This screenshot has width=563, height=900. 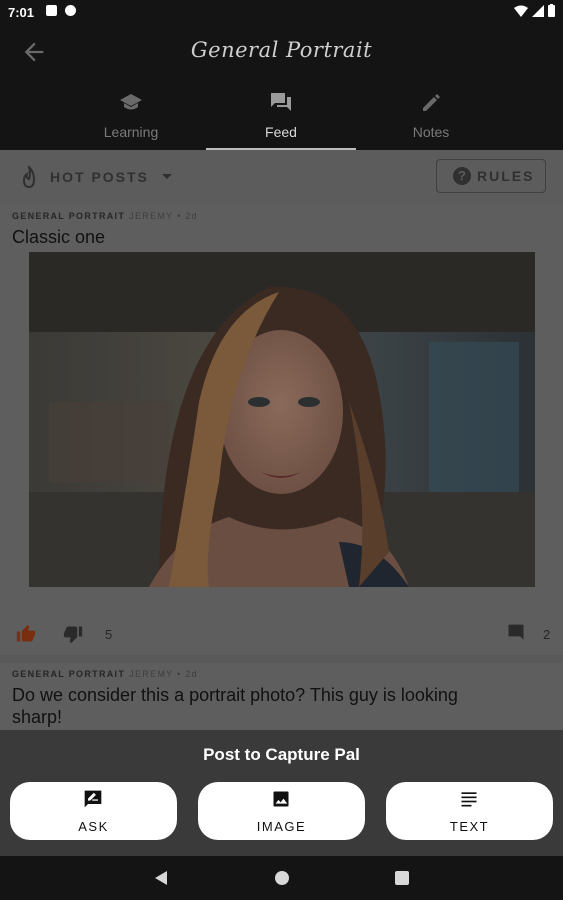 I want to click on text-lines-icon, so click(x=469, y=799).